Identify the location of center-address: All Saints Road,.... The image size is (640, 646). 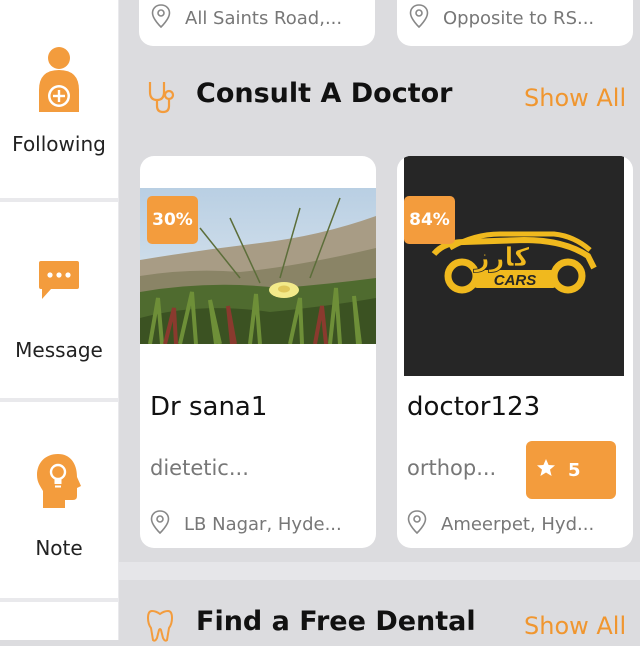
(264, 18).